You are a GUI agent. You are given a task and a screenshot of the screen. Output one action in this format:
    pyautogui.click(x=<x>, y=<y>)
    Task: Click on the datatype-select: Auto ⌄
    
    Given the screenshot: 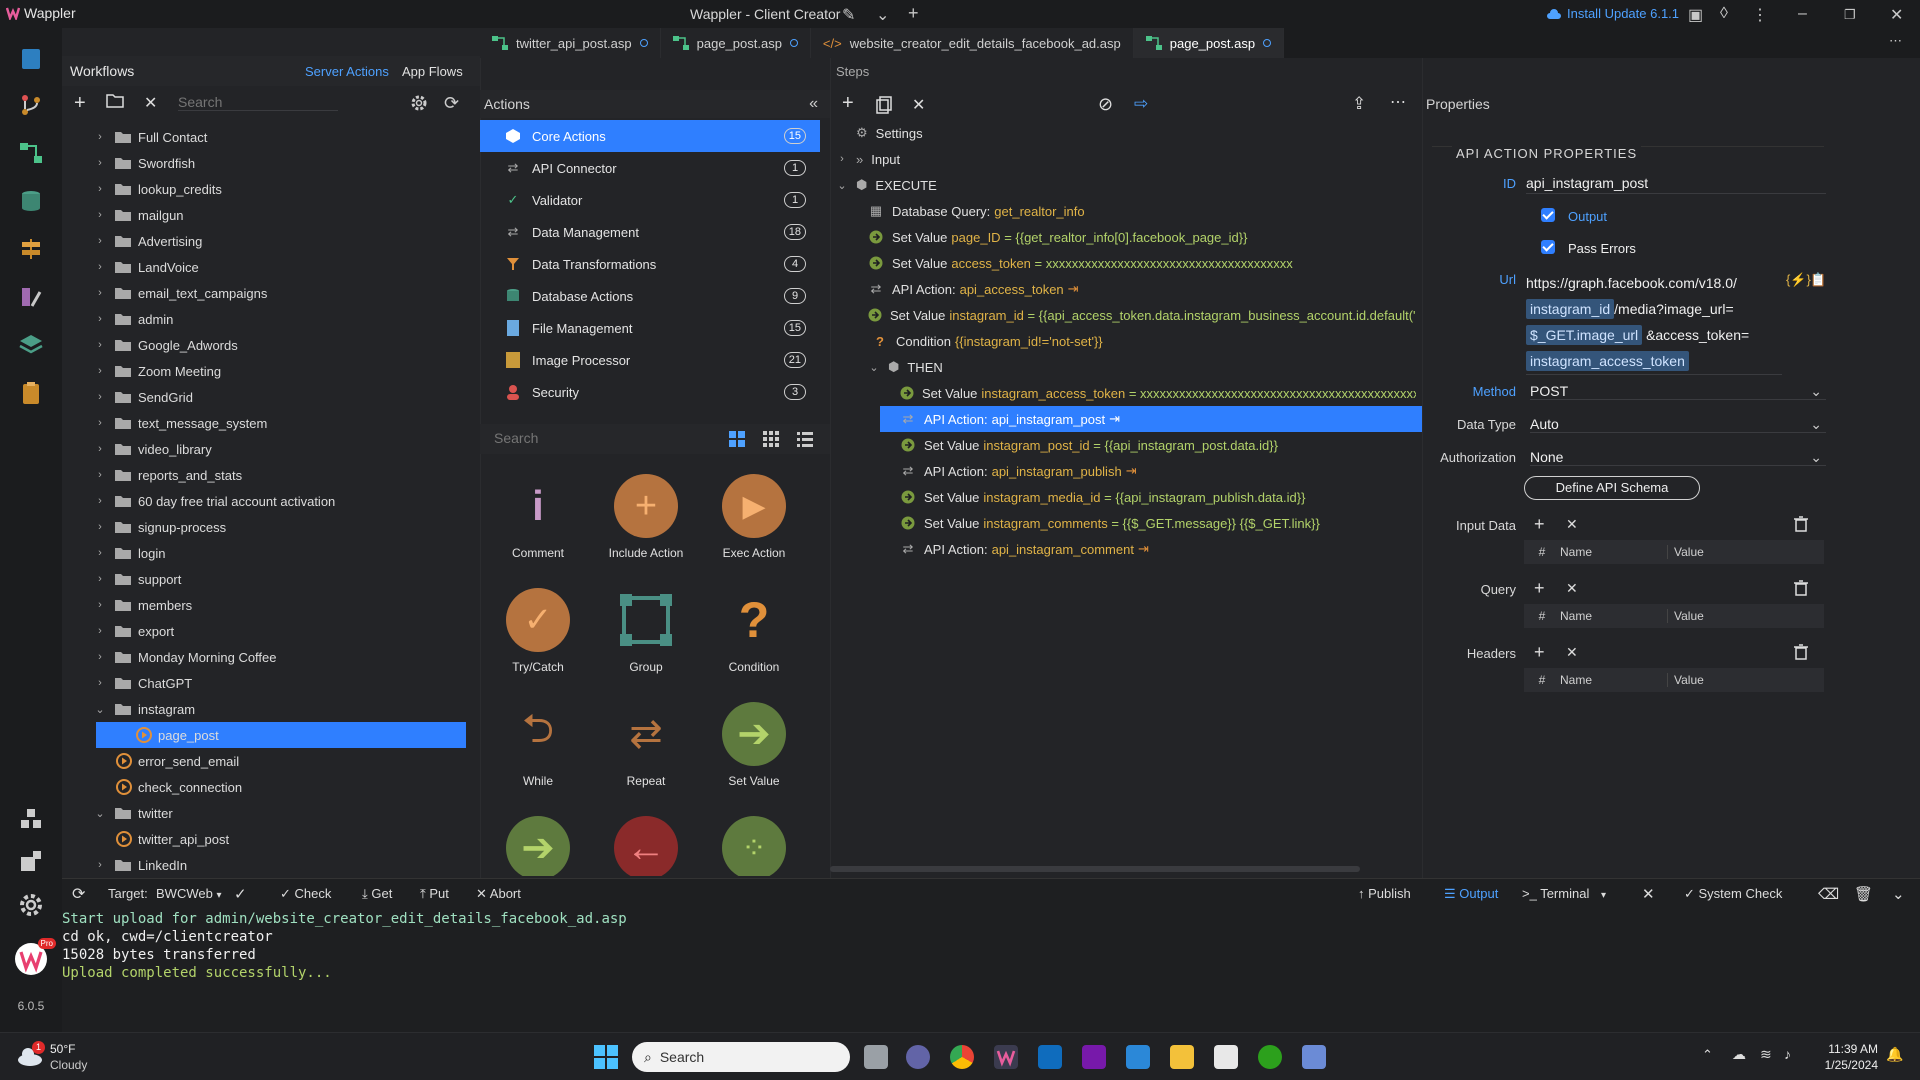 What is the action you would take?
    pyautogui.click(x=1678, y=424)
    